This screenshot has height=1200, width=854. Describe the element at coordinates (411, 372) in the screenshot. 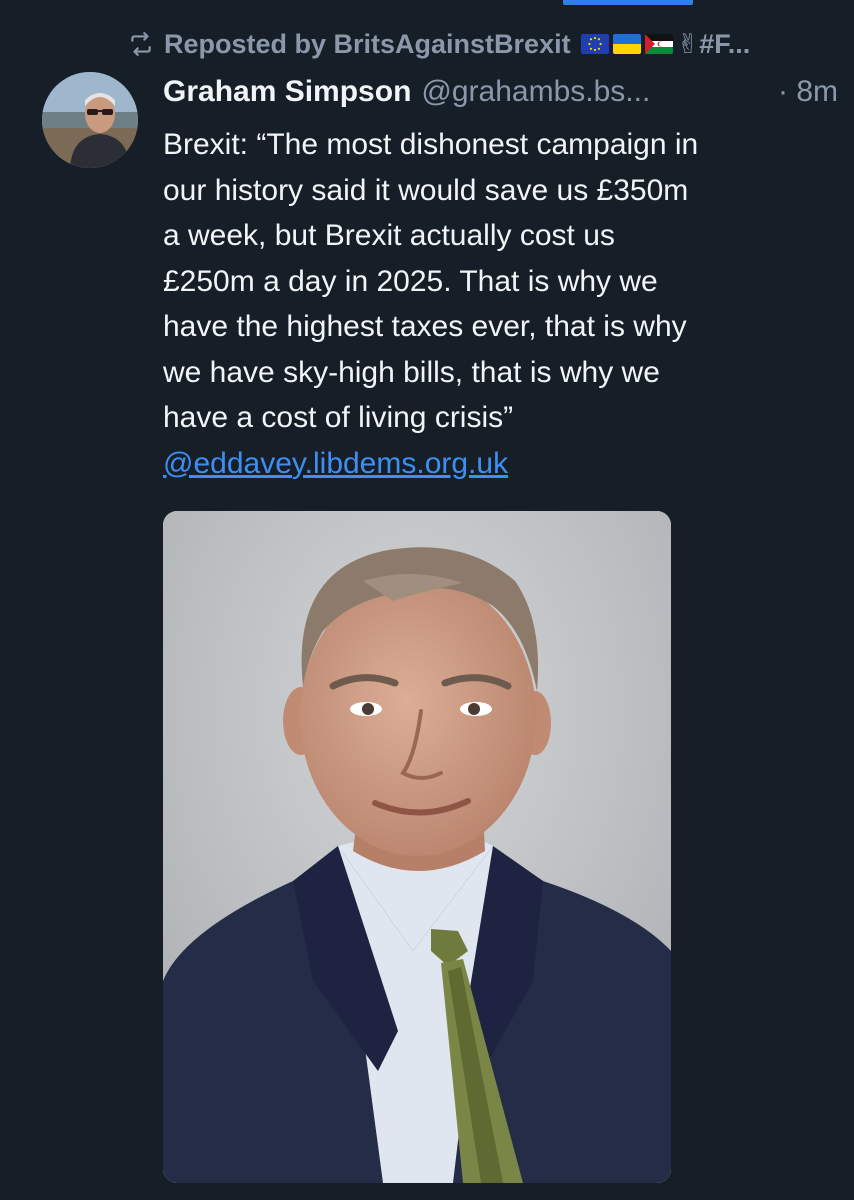

I see `post-text-line: we have sky-high bills, that is why we` at that location.